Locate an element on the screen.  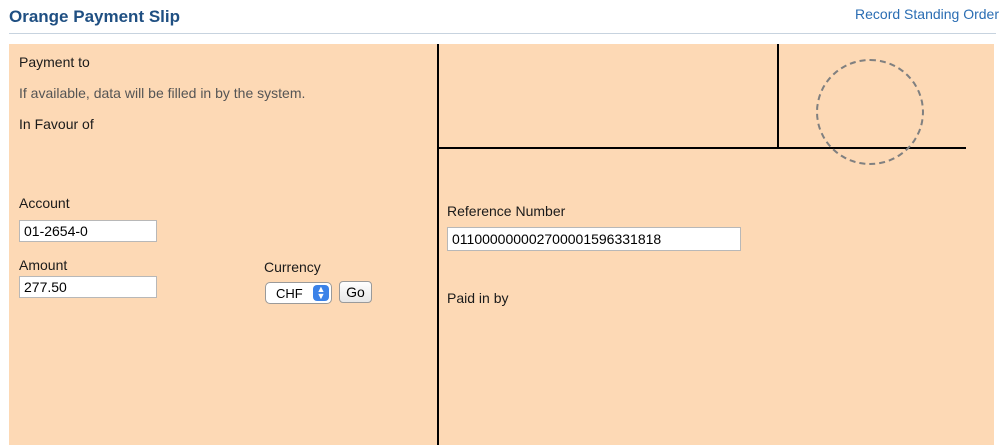
amount-label: Amount is located at coordinates (43, 265).